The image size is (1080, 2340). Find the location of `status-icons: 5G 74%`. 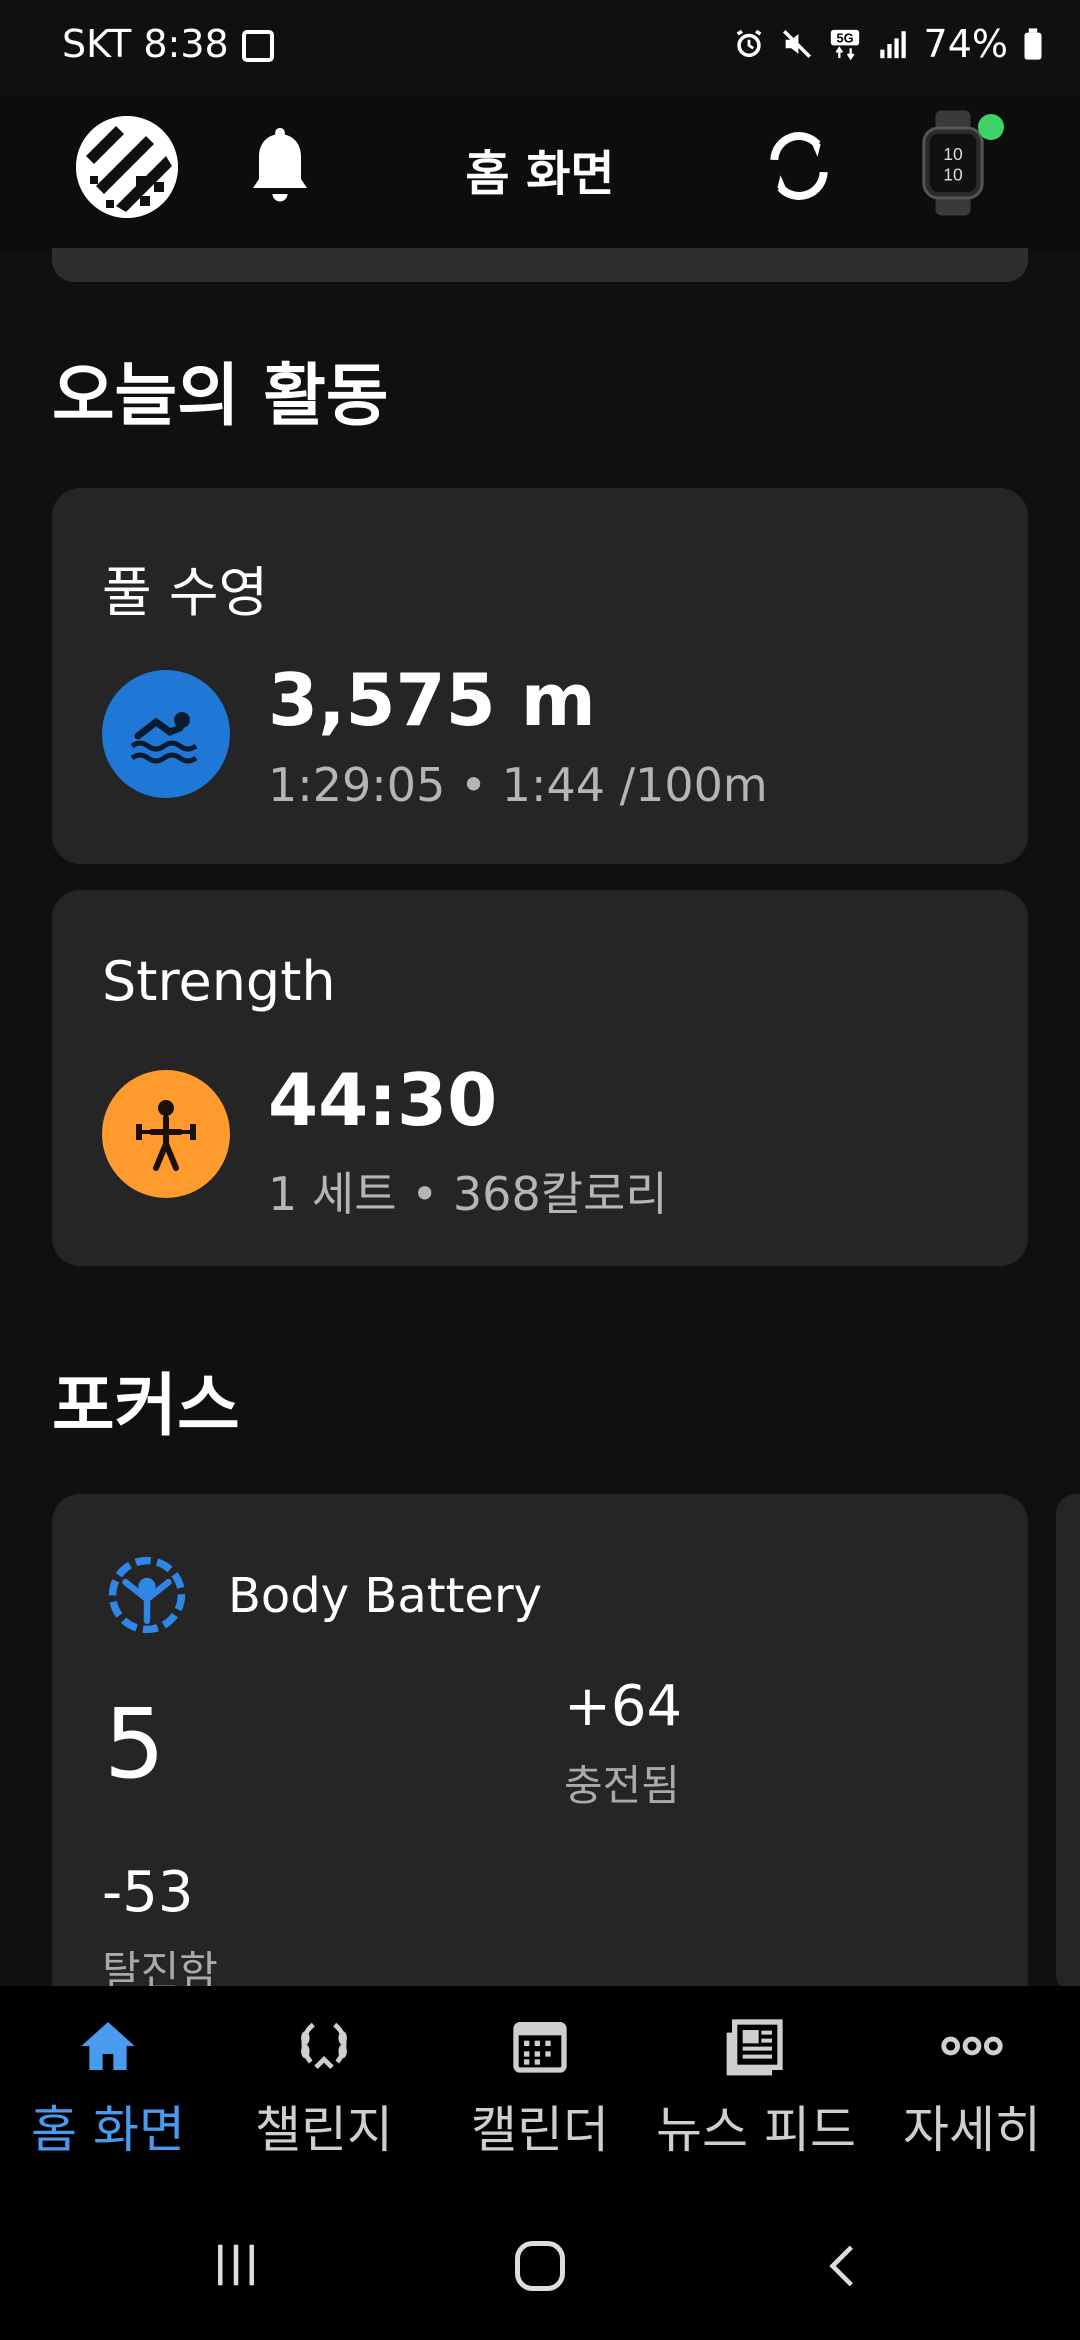

status-icons: 5G 74% is located at coordinates (888, 44).